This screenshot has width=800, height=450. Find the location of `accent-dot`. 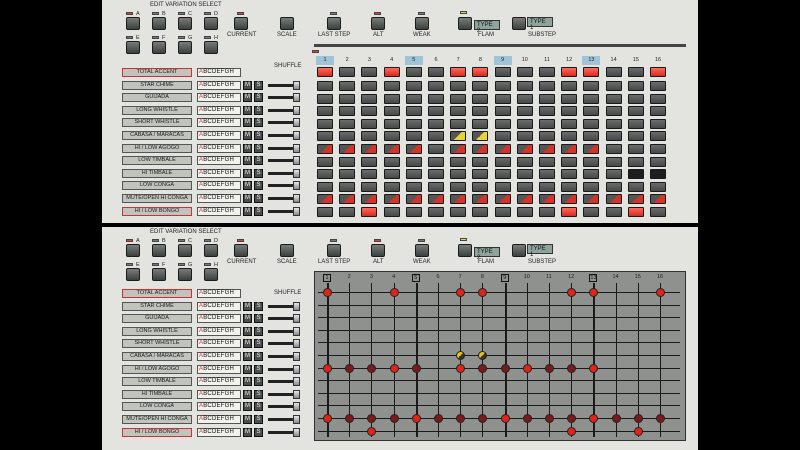

accent-dot is located at coordinates (394, 292).